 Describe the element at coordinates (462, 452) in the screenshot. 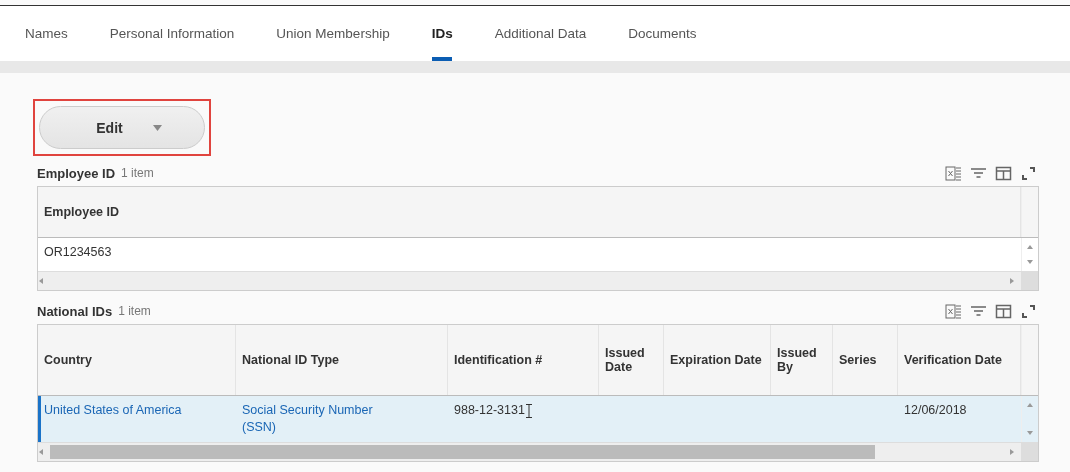

I see `scrollbar-thumb` at that location.